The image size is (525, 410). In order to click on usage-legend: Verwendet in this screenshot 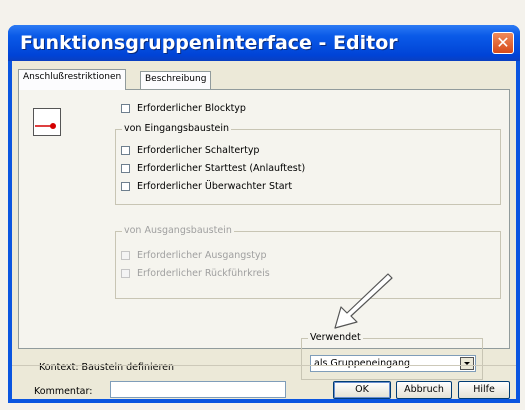, I will do `click(335, 337)`.